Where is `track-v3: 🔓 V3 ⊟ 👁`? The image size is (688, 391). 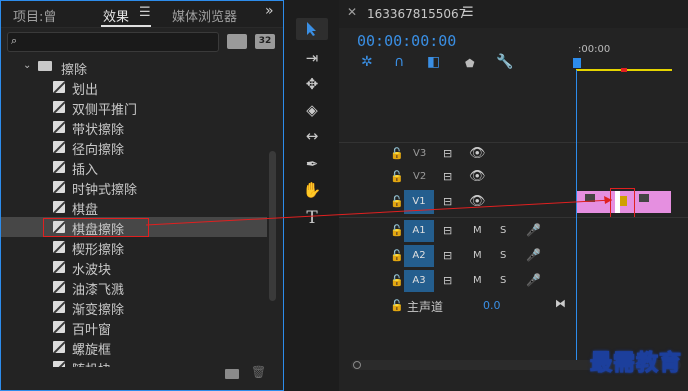
track-v3: 🔓 V3 ⊟ 👁 is located at coordinates (513, 154).